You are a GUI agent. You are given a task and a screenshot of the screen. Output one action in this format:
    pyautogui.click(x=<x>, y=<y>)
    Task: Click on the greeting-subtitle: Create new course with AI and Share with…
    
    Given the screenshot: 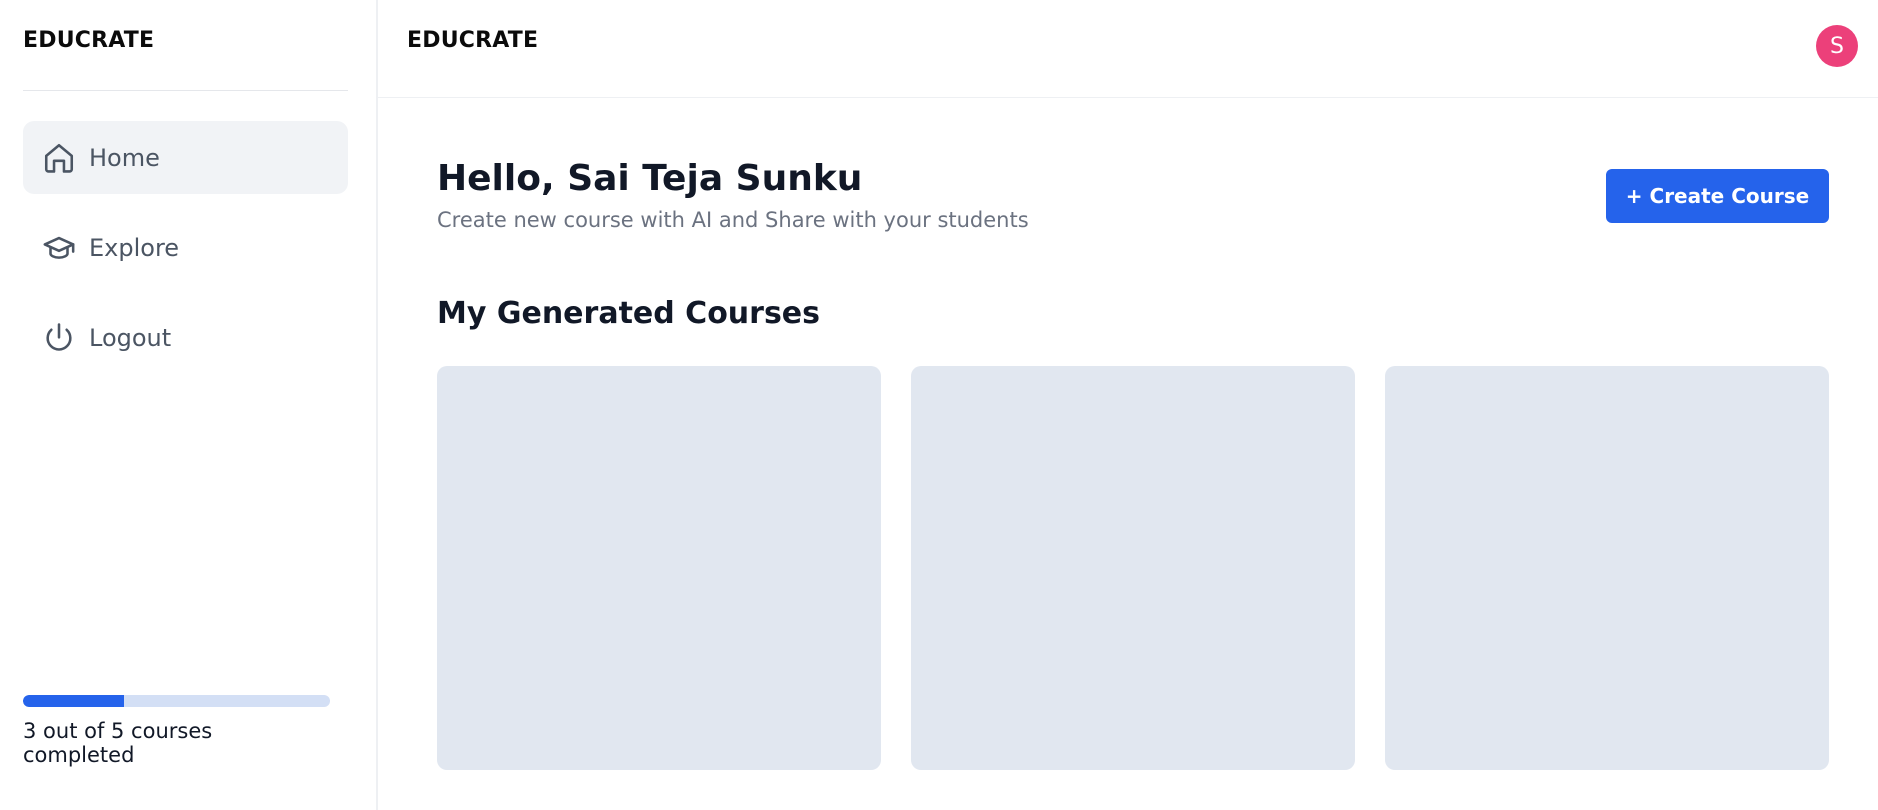 What is the action you would take?
    pyautogui.click(x=733, y=220)
    